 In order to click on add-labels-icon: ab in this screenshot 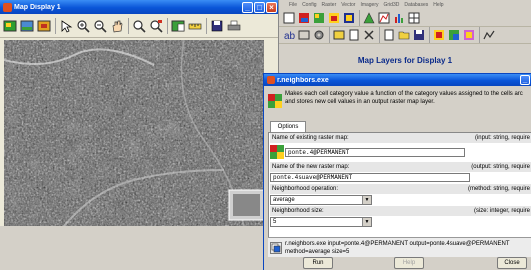, I will do `click(289, 35)`.